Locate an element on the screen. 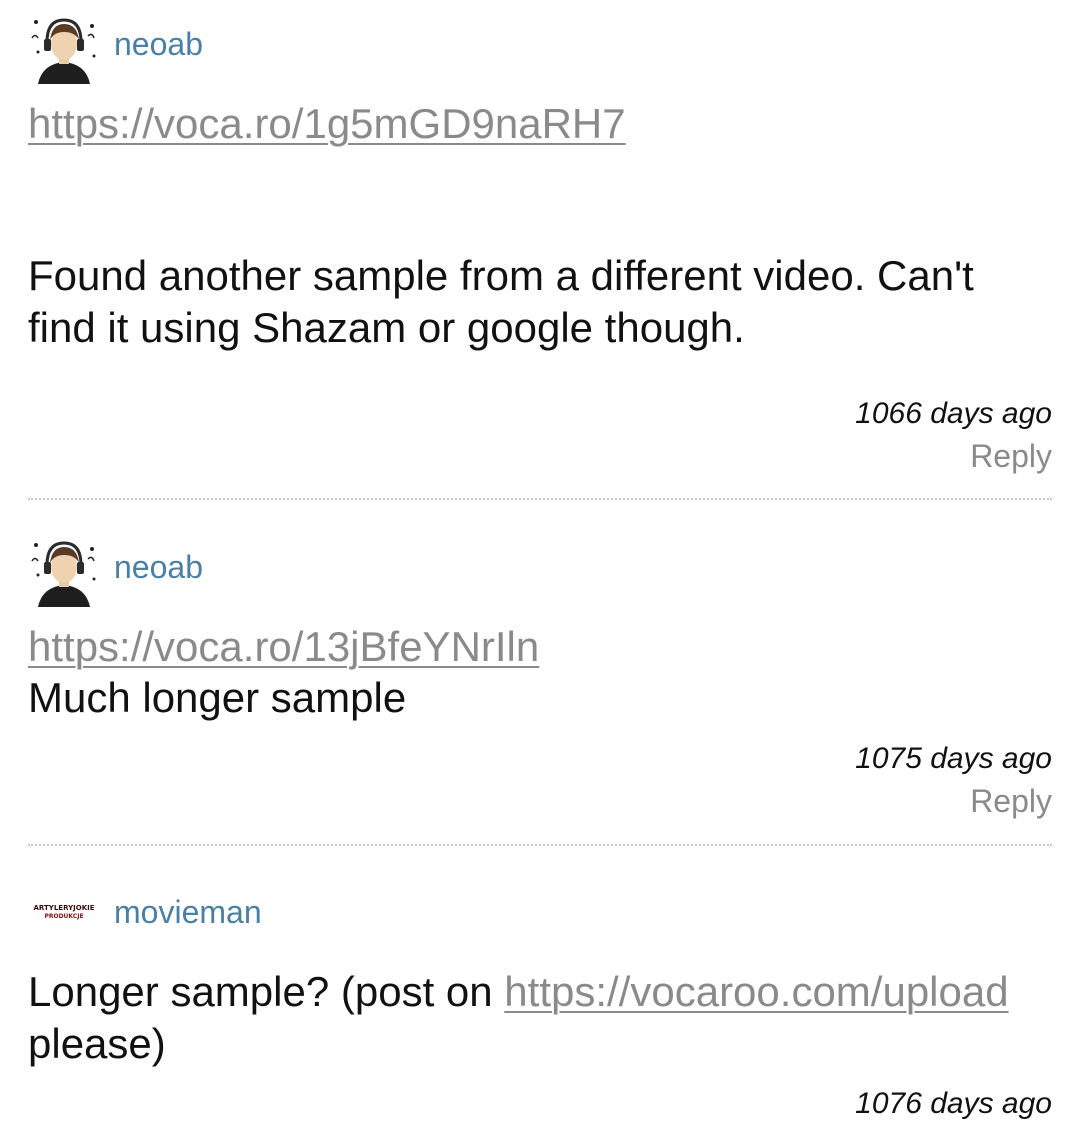 The height and width of the screenshot is (1124, 1080). comment-header: ARTYLERYJOKIE PRODUKCJE movieman is located at coordinates (540, 916).